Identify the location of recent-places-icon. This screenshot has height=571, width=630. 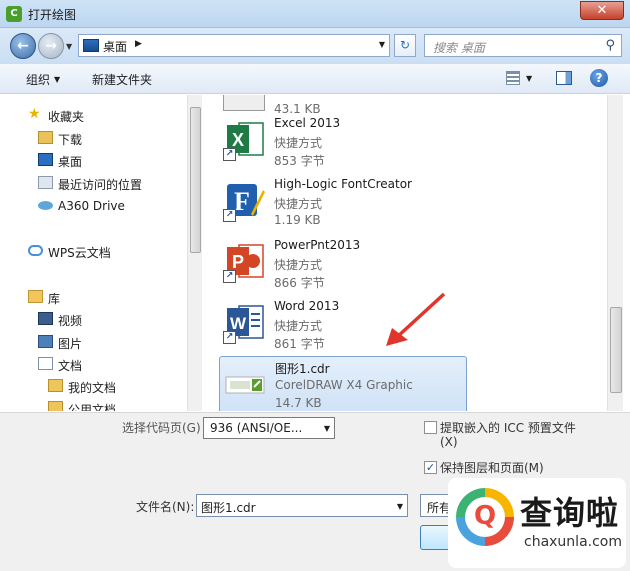
(45, 182).